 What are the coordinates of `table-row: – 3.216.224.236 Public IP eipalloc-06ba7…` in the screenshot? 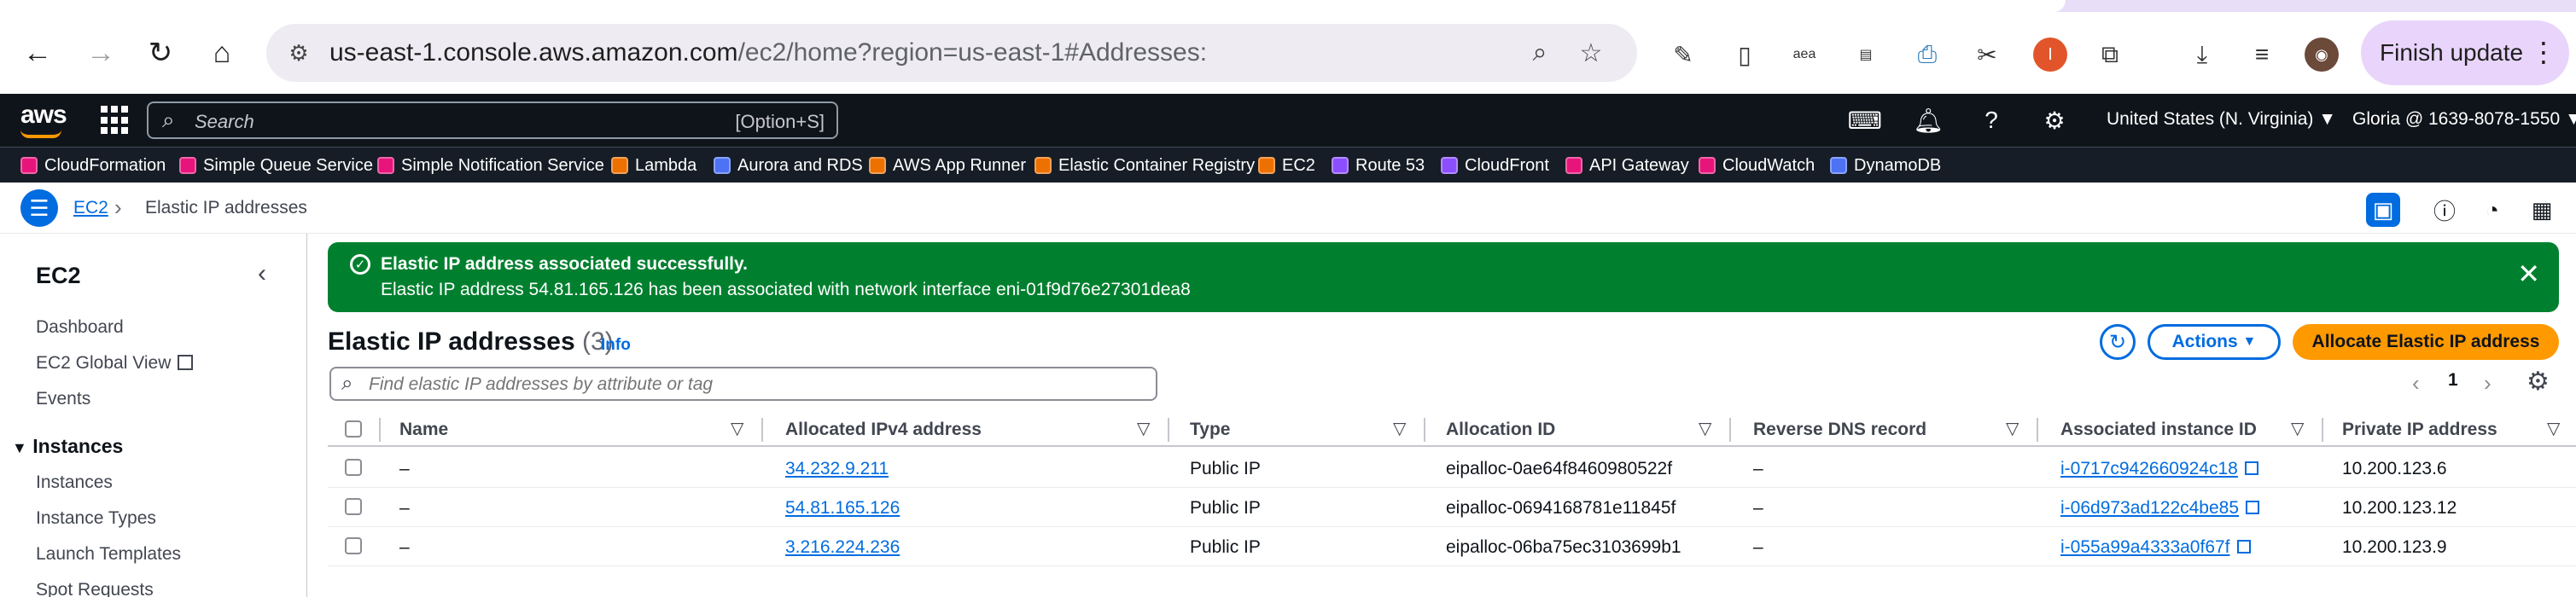 It's located at (1452, 546).